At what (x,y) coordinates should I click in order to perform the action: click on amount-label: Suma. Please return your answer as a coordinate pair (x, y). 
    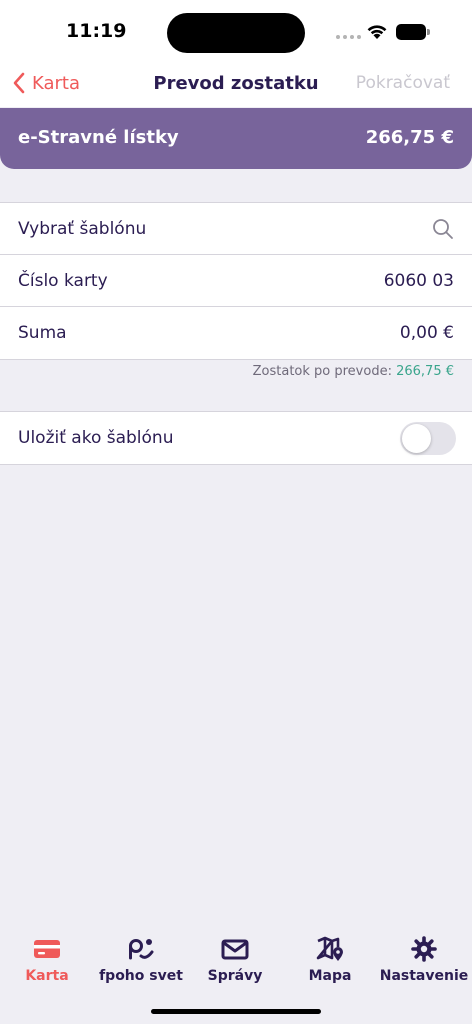
    Looking at the image, I should click on (42, 333).